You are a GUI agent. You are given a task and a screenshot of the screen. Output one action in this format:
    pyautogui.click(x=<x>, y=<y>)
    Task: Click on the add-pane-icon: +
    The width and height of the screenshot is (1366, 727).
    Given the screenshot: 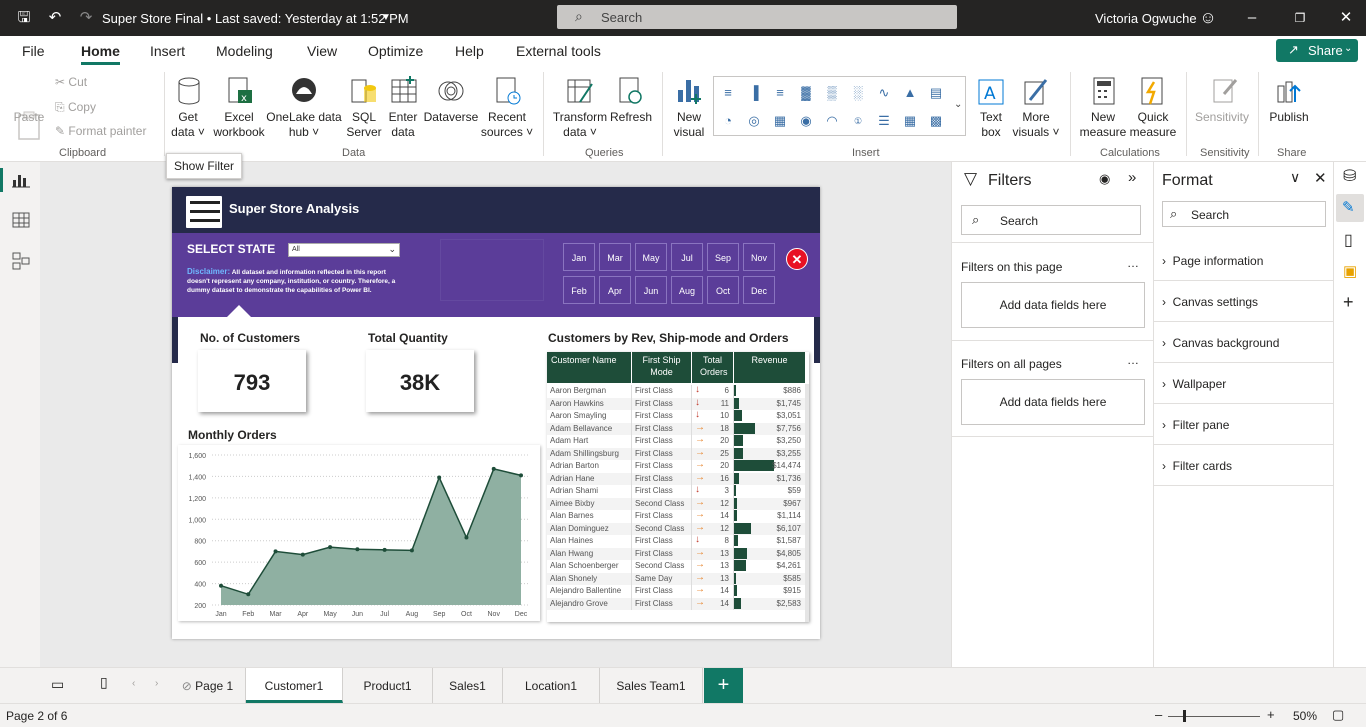 What is the action you would take?
    pyautogui.click(x=1348, y=302)
    